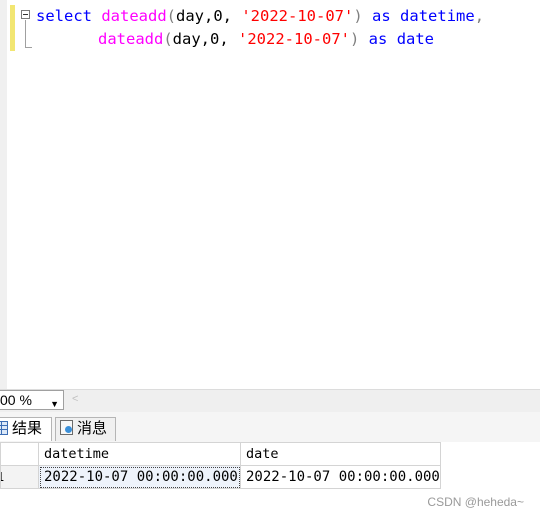  Describe the element at coordinates (16, 400) in the screenshot. I see `zoom-value: 00 %` at that location.